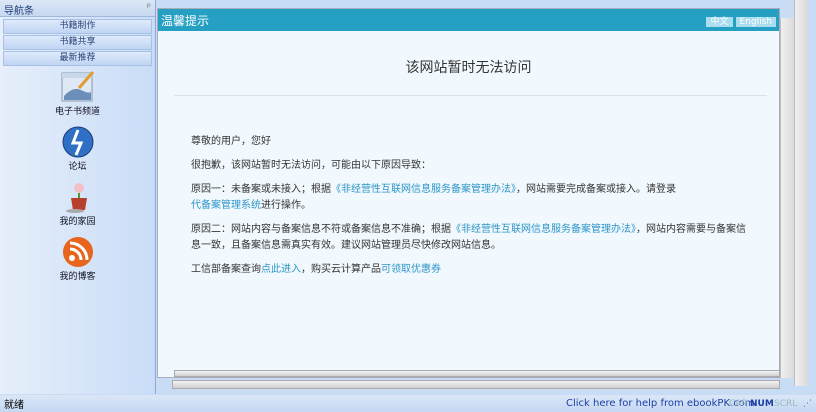  I want to click on query-text: ，购买云计算产品, so click(341, 269).